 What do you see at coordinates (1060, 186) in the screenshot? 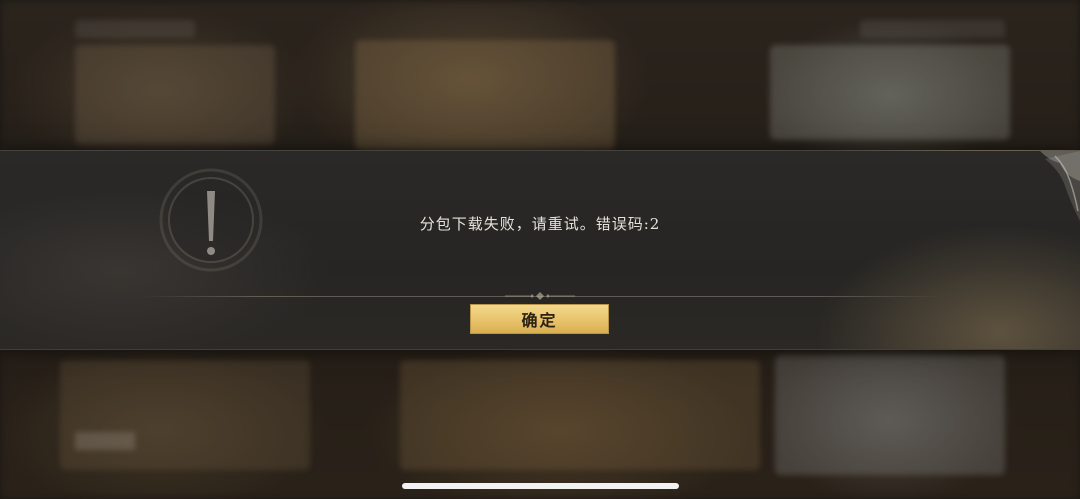
I see `ornament-corner-icon` at bounding box center [1060, 186].